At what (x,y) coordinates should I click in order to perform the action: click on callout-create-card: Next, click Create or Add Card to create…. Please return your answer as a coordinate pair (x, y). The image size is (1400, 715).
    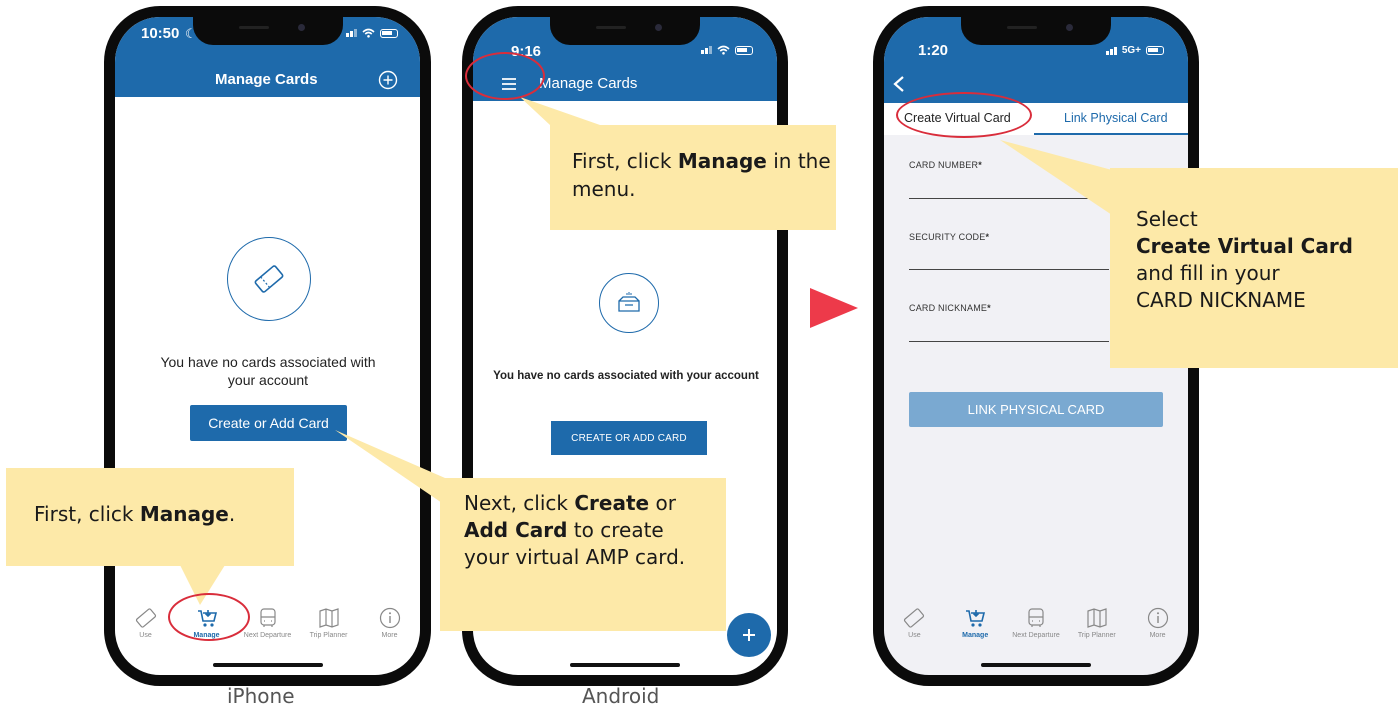
    Looking at the image, I should click on (583, 554).